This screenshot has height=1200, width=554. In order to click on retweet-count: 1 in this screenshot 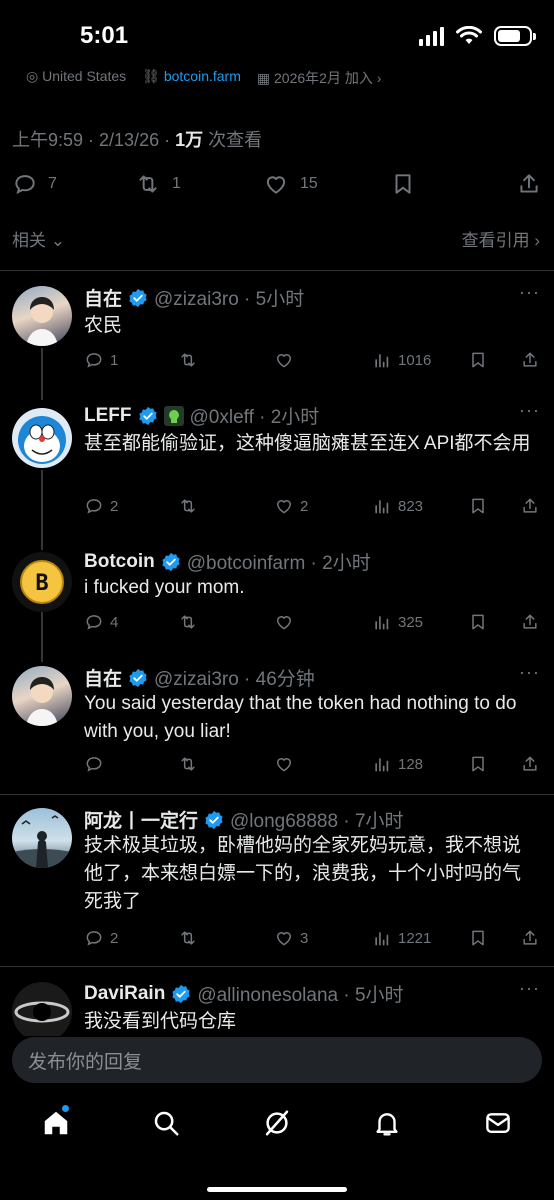, I will do `click(176, 183)`.